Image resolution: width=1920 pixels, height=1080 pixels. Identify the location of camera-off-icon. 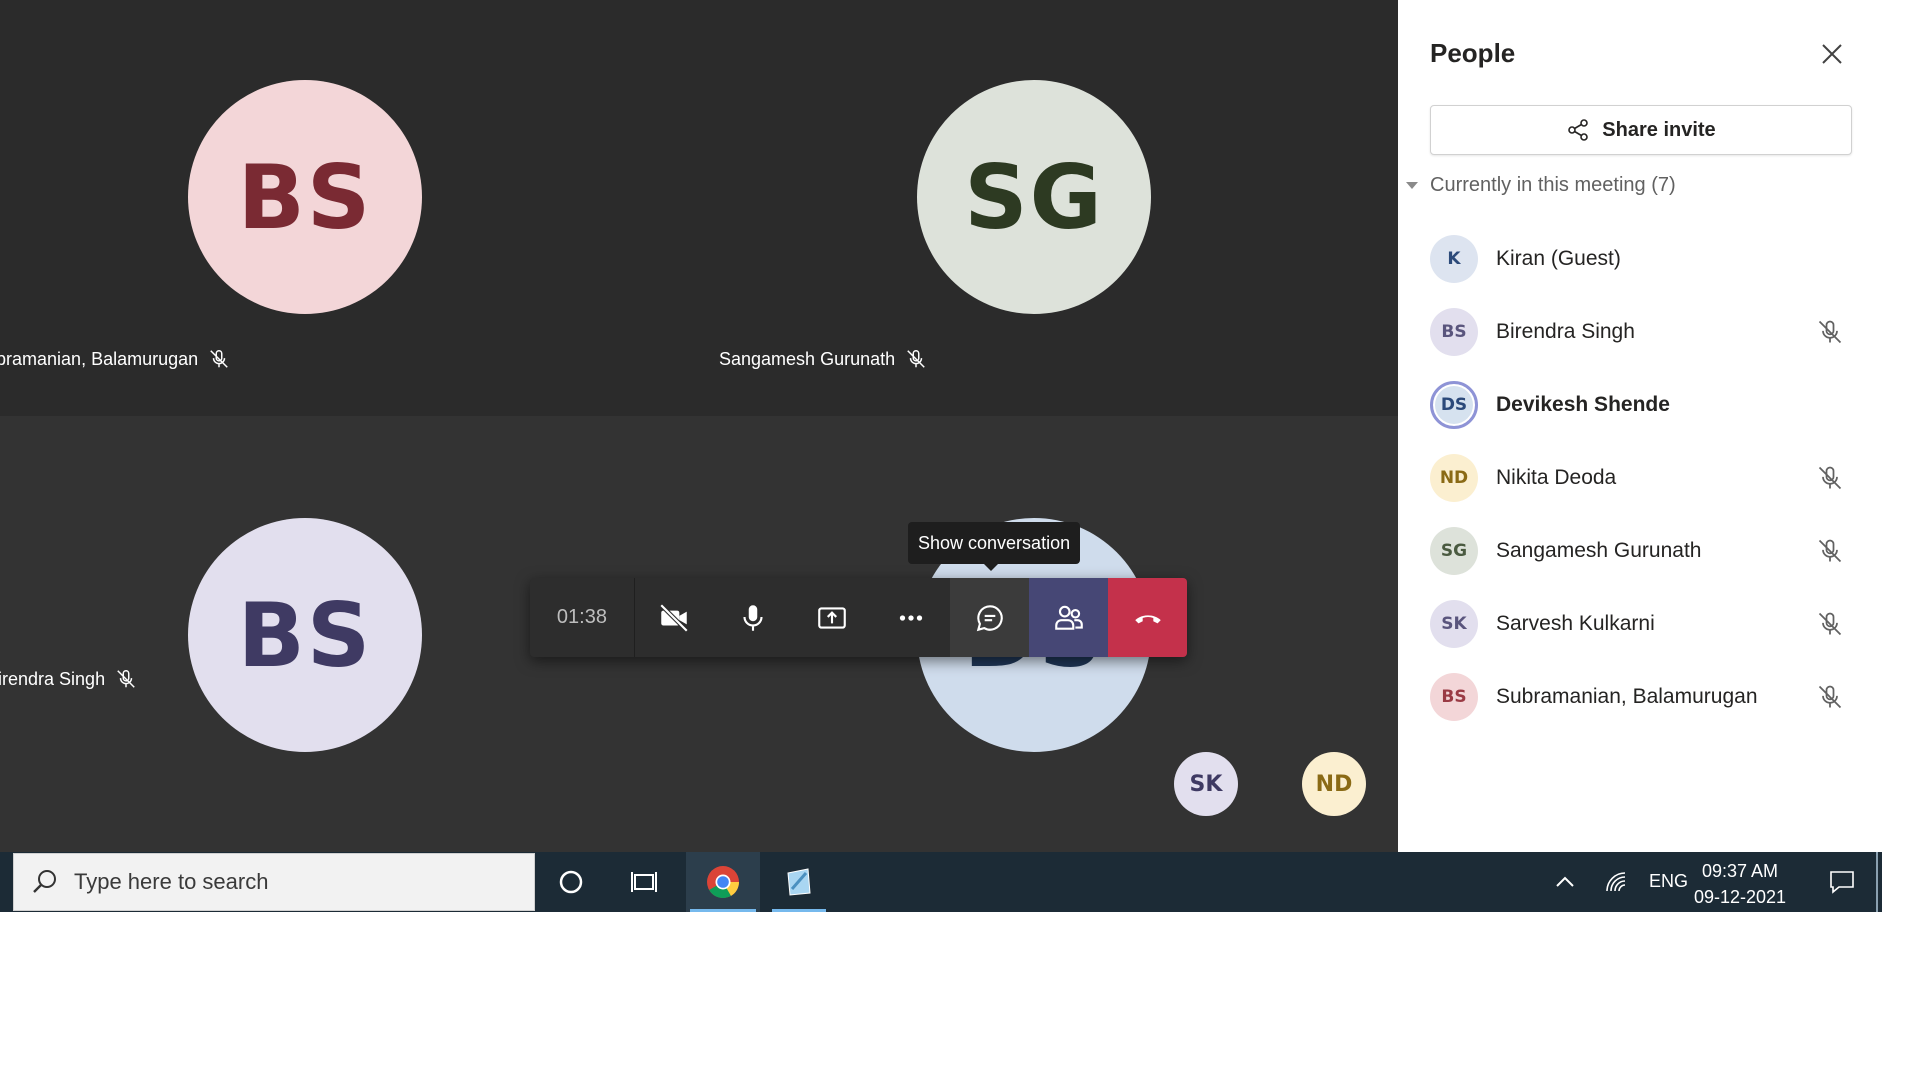
(674, 617).